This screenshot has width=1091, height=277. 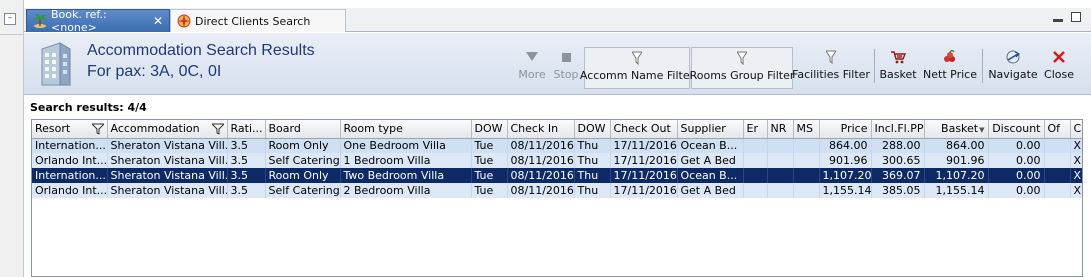 What do you see at coordinates (898, 160) in the screenshot?
I see `cell-incl-fl-pp: 300.65` at bounding box center [898, 160].